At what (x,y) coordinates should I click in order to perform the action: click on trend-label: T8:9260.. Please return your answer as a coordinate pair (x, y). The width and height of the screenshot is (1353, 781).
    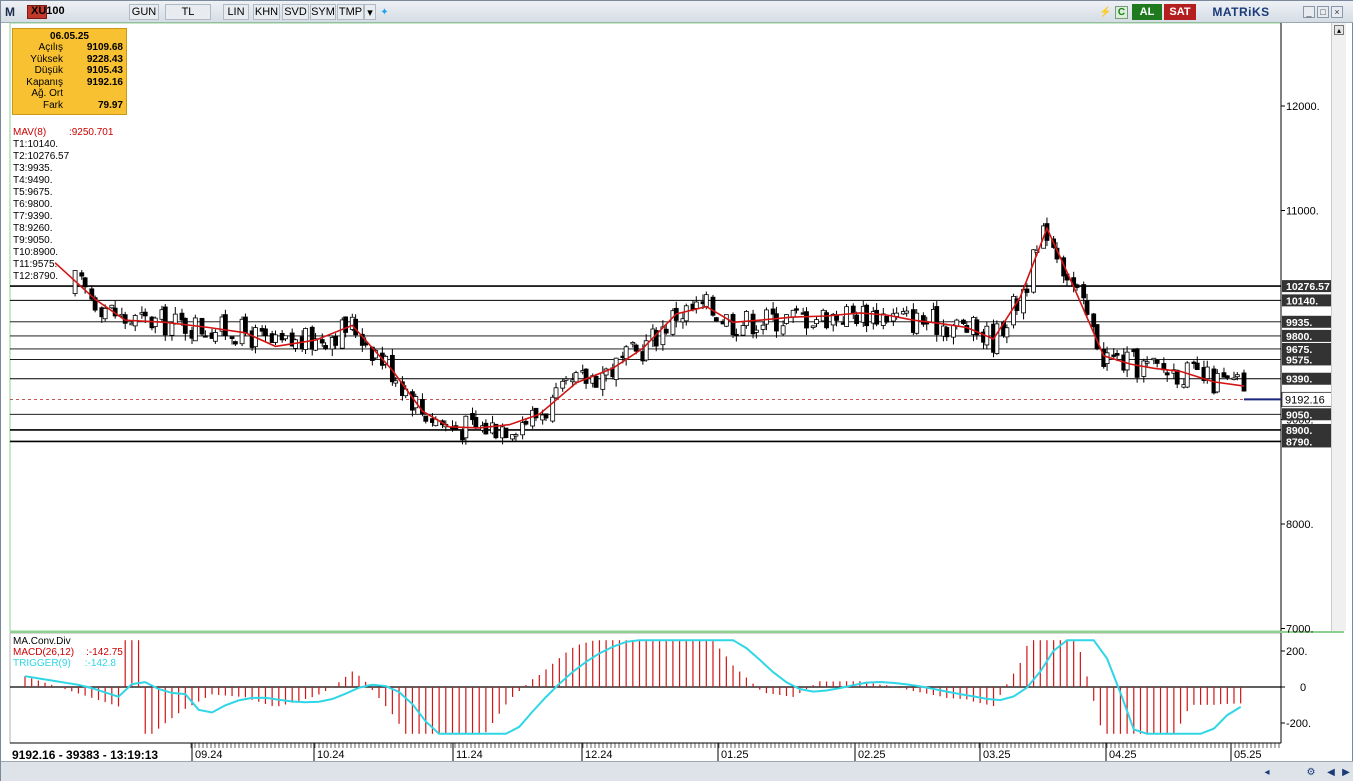
    Looking at the image, I should click on (33, 228).